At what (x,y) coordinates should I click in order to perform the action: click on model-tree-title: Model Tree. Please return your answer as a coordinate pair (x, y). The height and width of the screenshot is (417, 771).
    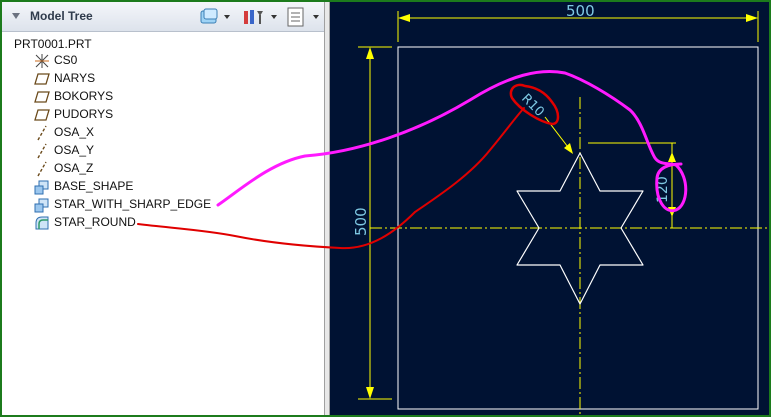
    Looking at the image, I should click on (61, 16).